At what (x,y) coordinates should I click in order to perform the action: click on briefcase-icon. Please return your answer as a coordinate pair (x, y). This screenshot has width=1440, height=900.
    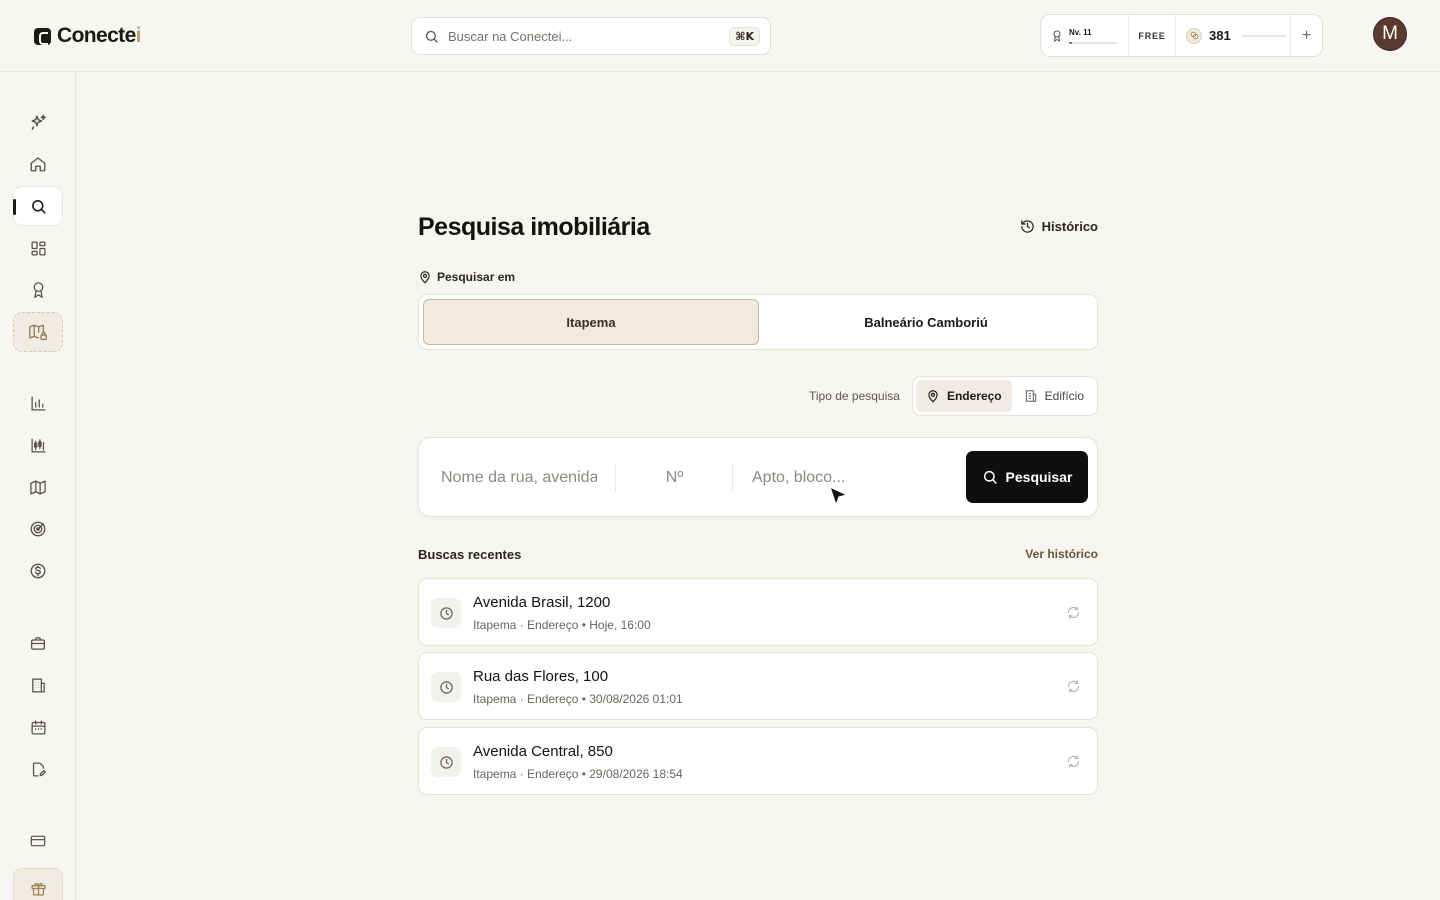
    Looking at the image, I should click on (38, 643).